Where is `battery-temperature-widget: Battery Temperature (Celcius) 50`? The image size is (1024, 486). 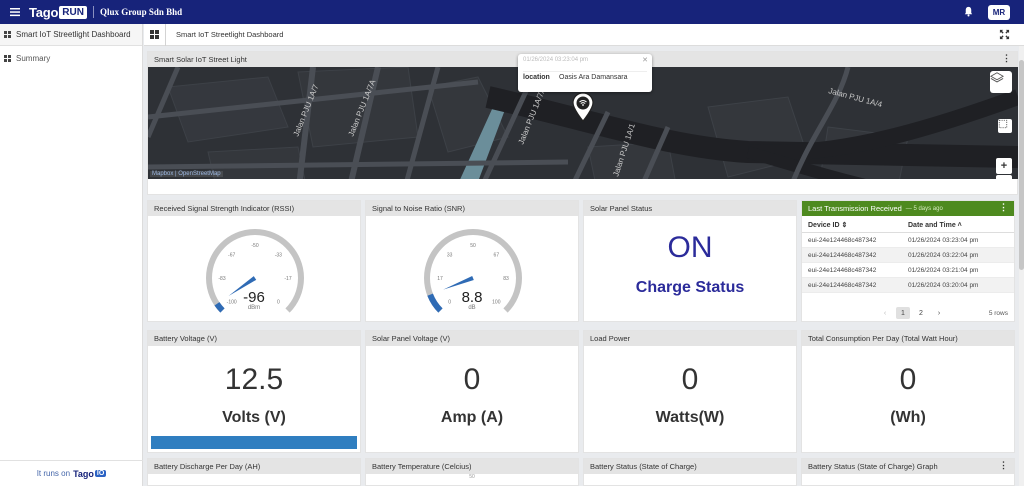
battery-temperature-widget: Battery Temperature (Celcius) 50 is located at coordinates (472, 472).